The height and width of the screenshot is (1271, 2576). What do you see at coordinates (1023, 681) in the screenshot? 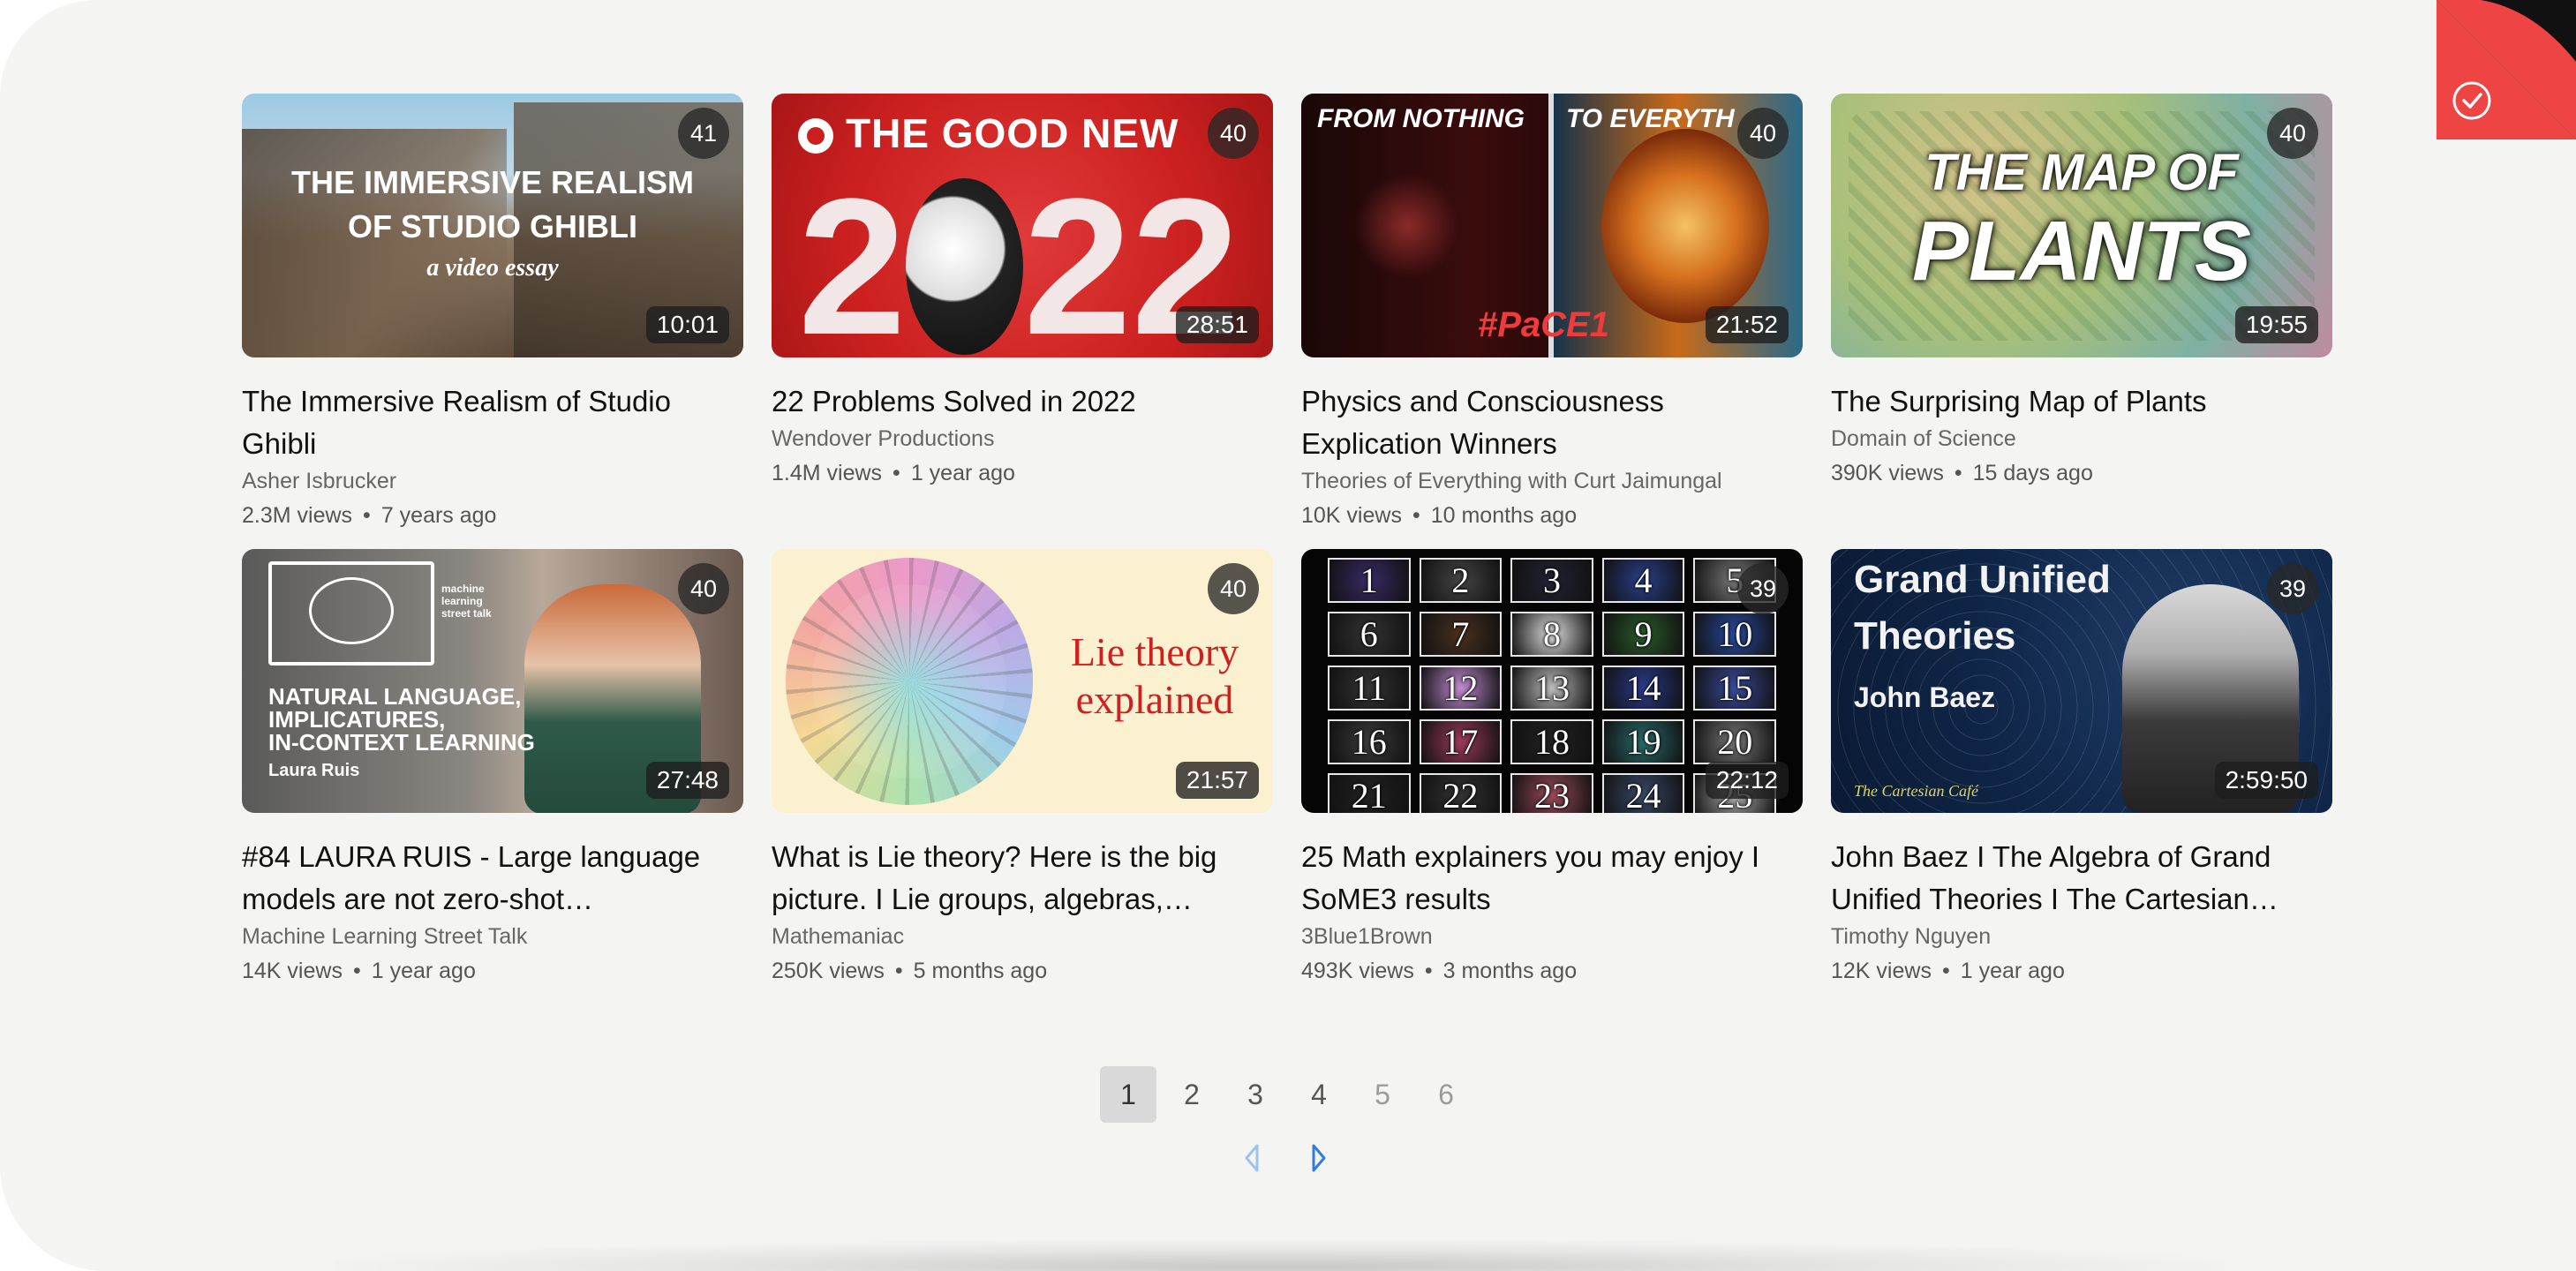
I see `video-thumbnail: Lie theory explained 40 21:57` at bounding box center [1023, 681].